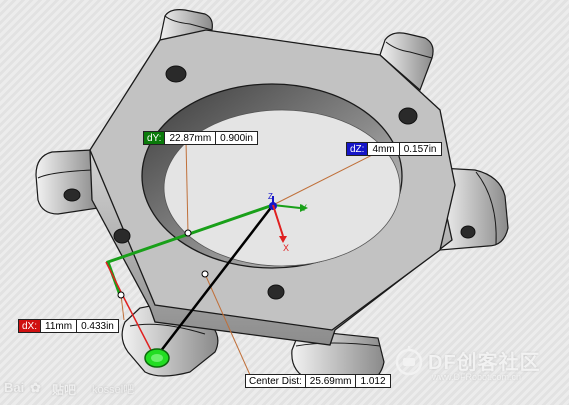  I want to click on dfrobot-title: DF创客社区, so click(484, 363).